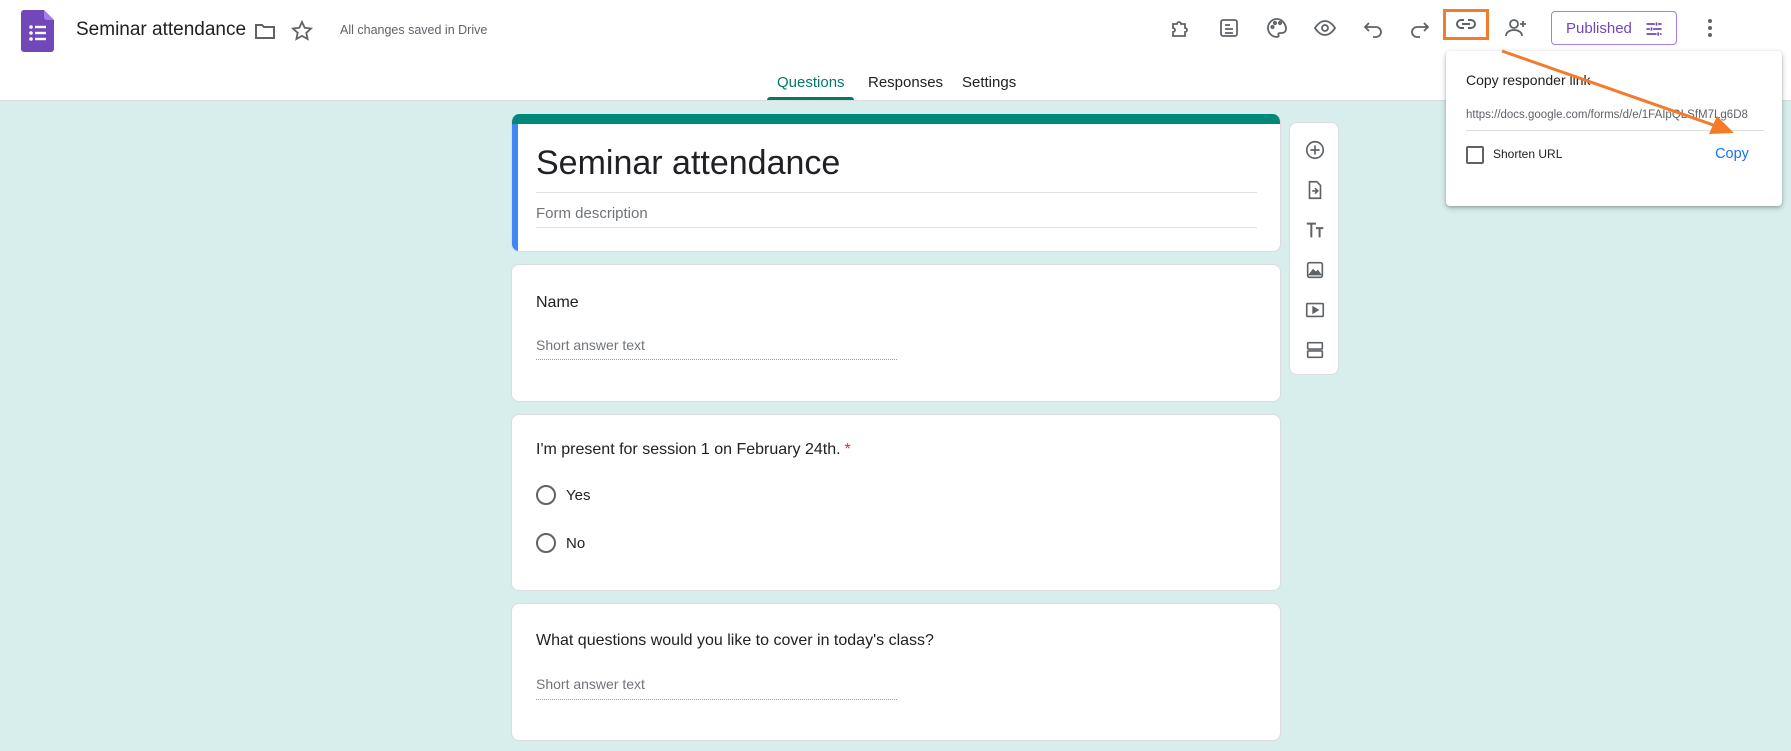 The height and width of the screenshot is (751, 1791). What do you see at coordinates (1325, 28) in the screenshot?
I see `preview-icon` at bounding box center [1325, 28].